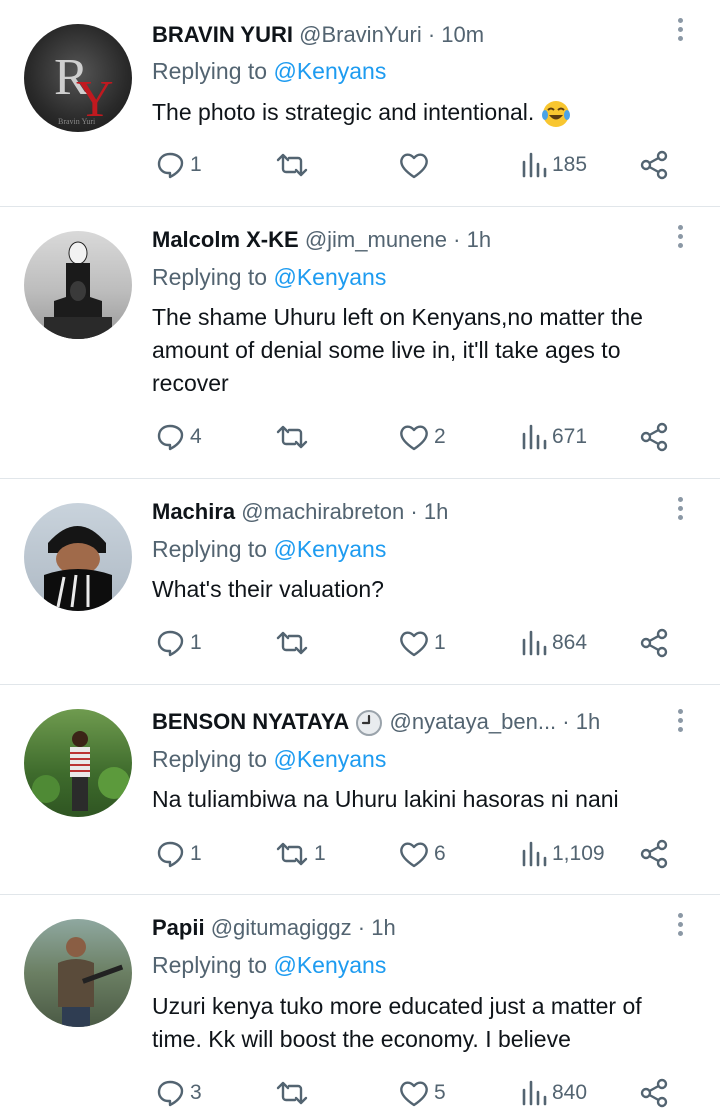  I want to click on game-character-icon, so click(91, 982).